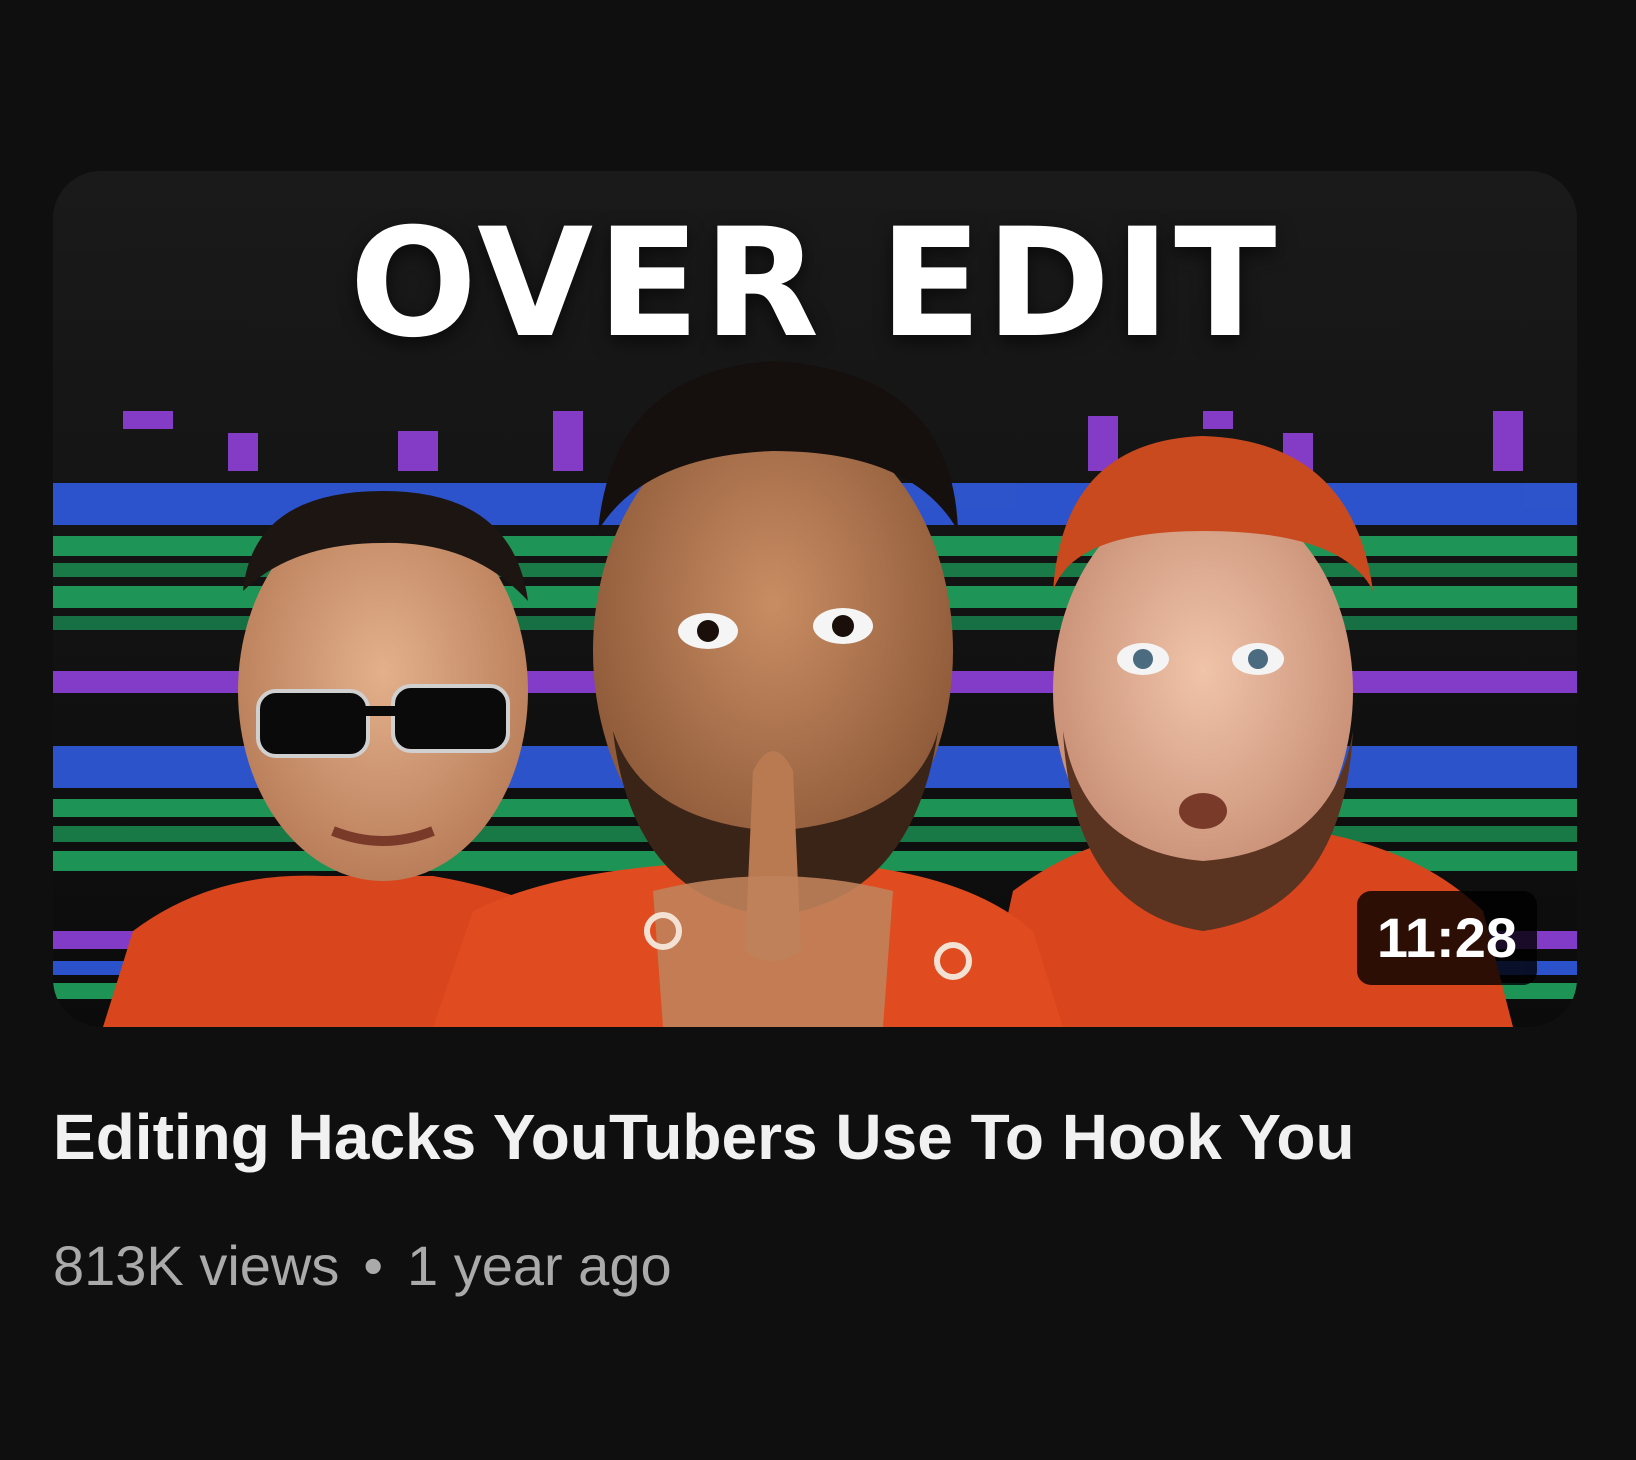 The width and height of the screenshot is (1636, 1460). I want to click on thumbnail-overlay-text: OVER EDIT, so click(815, 284).